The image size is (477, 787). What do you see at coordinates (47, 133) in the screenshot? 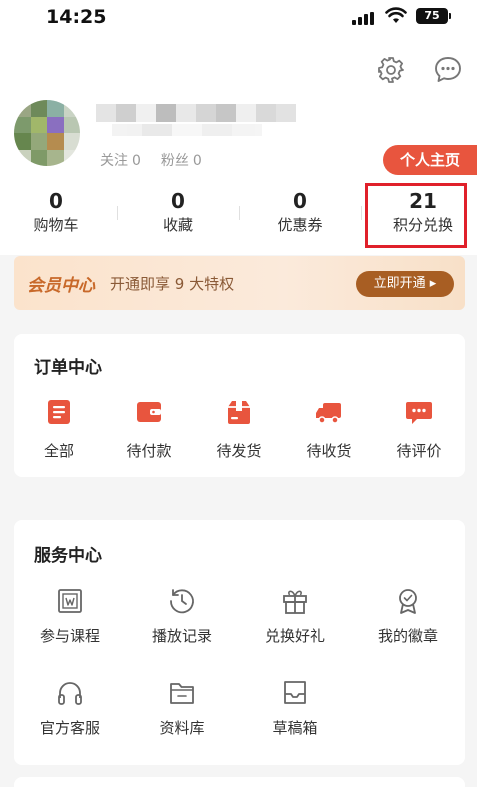
I see `avatar` at bounding box center [47, 133].